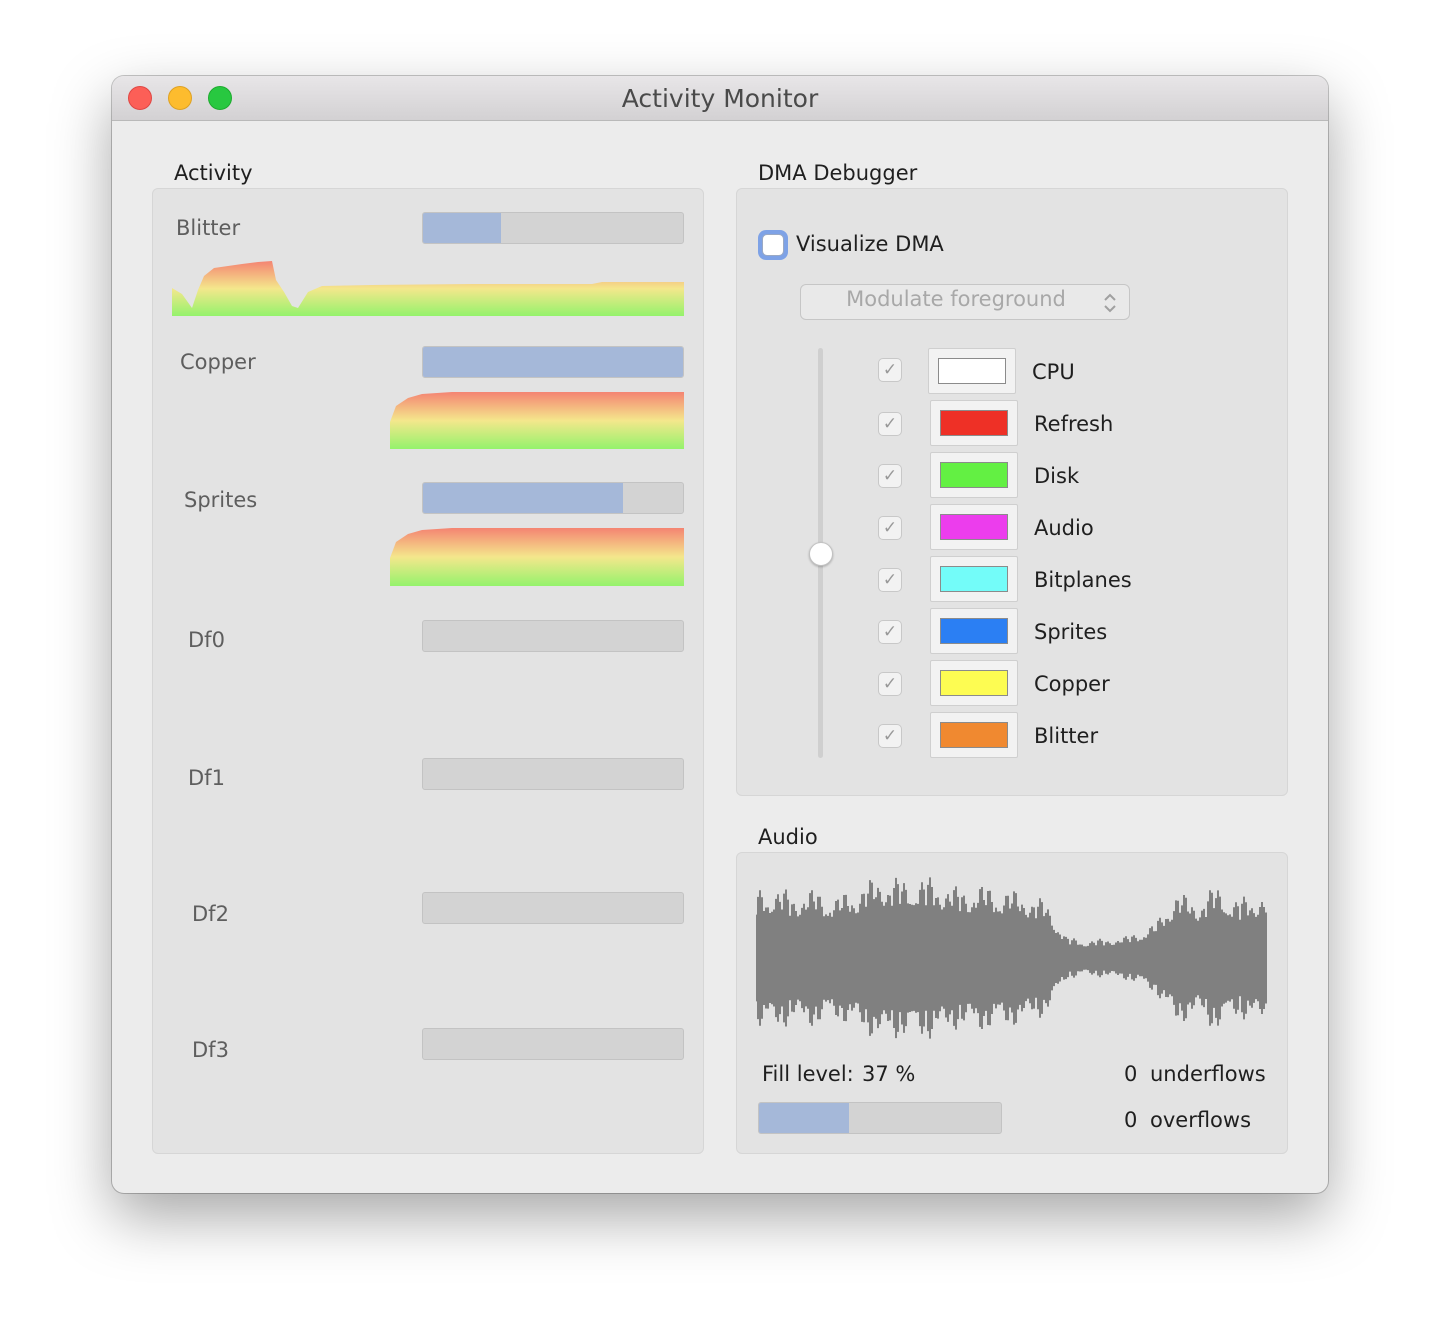 The image size is (1440, 1342). I want to click on audio-waveform, so click(1011, 958).